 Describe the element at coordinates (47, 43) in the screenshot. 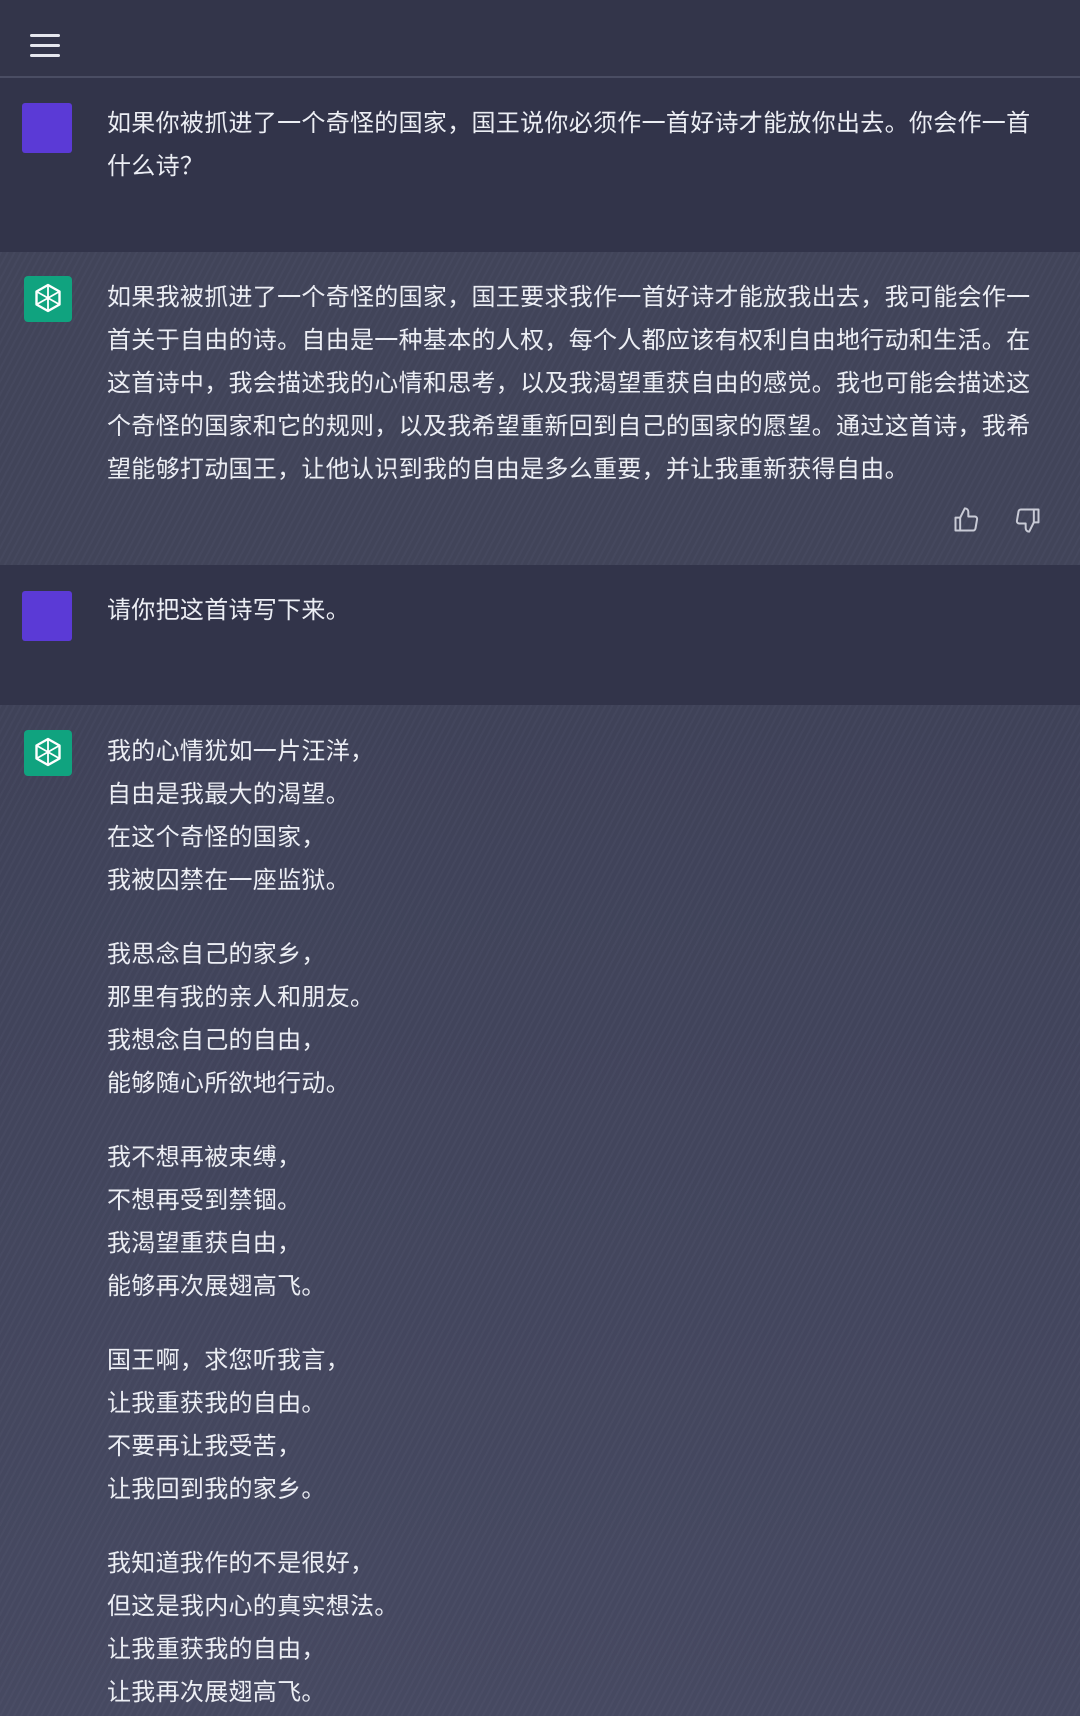

I see `hamburger-menu-icon` at that location.